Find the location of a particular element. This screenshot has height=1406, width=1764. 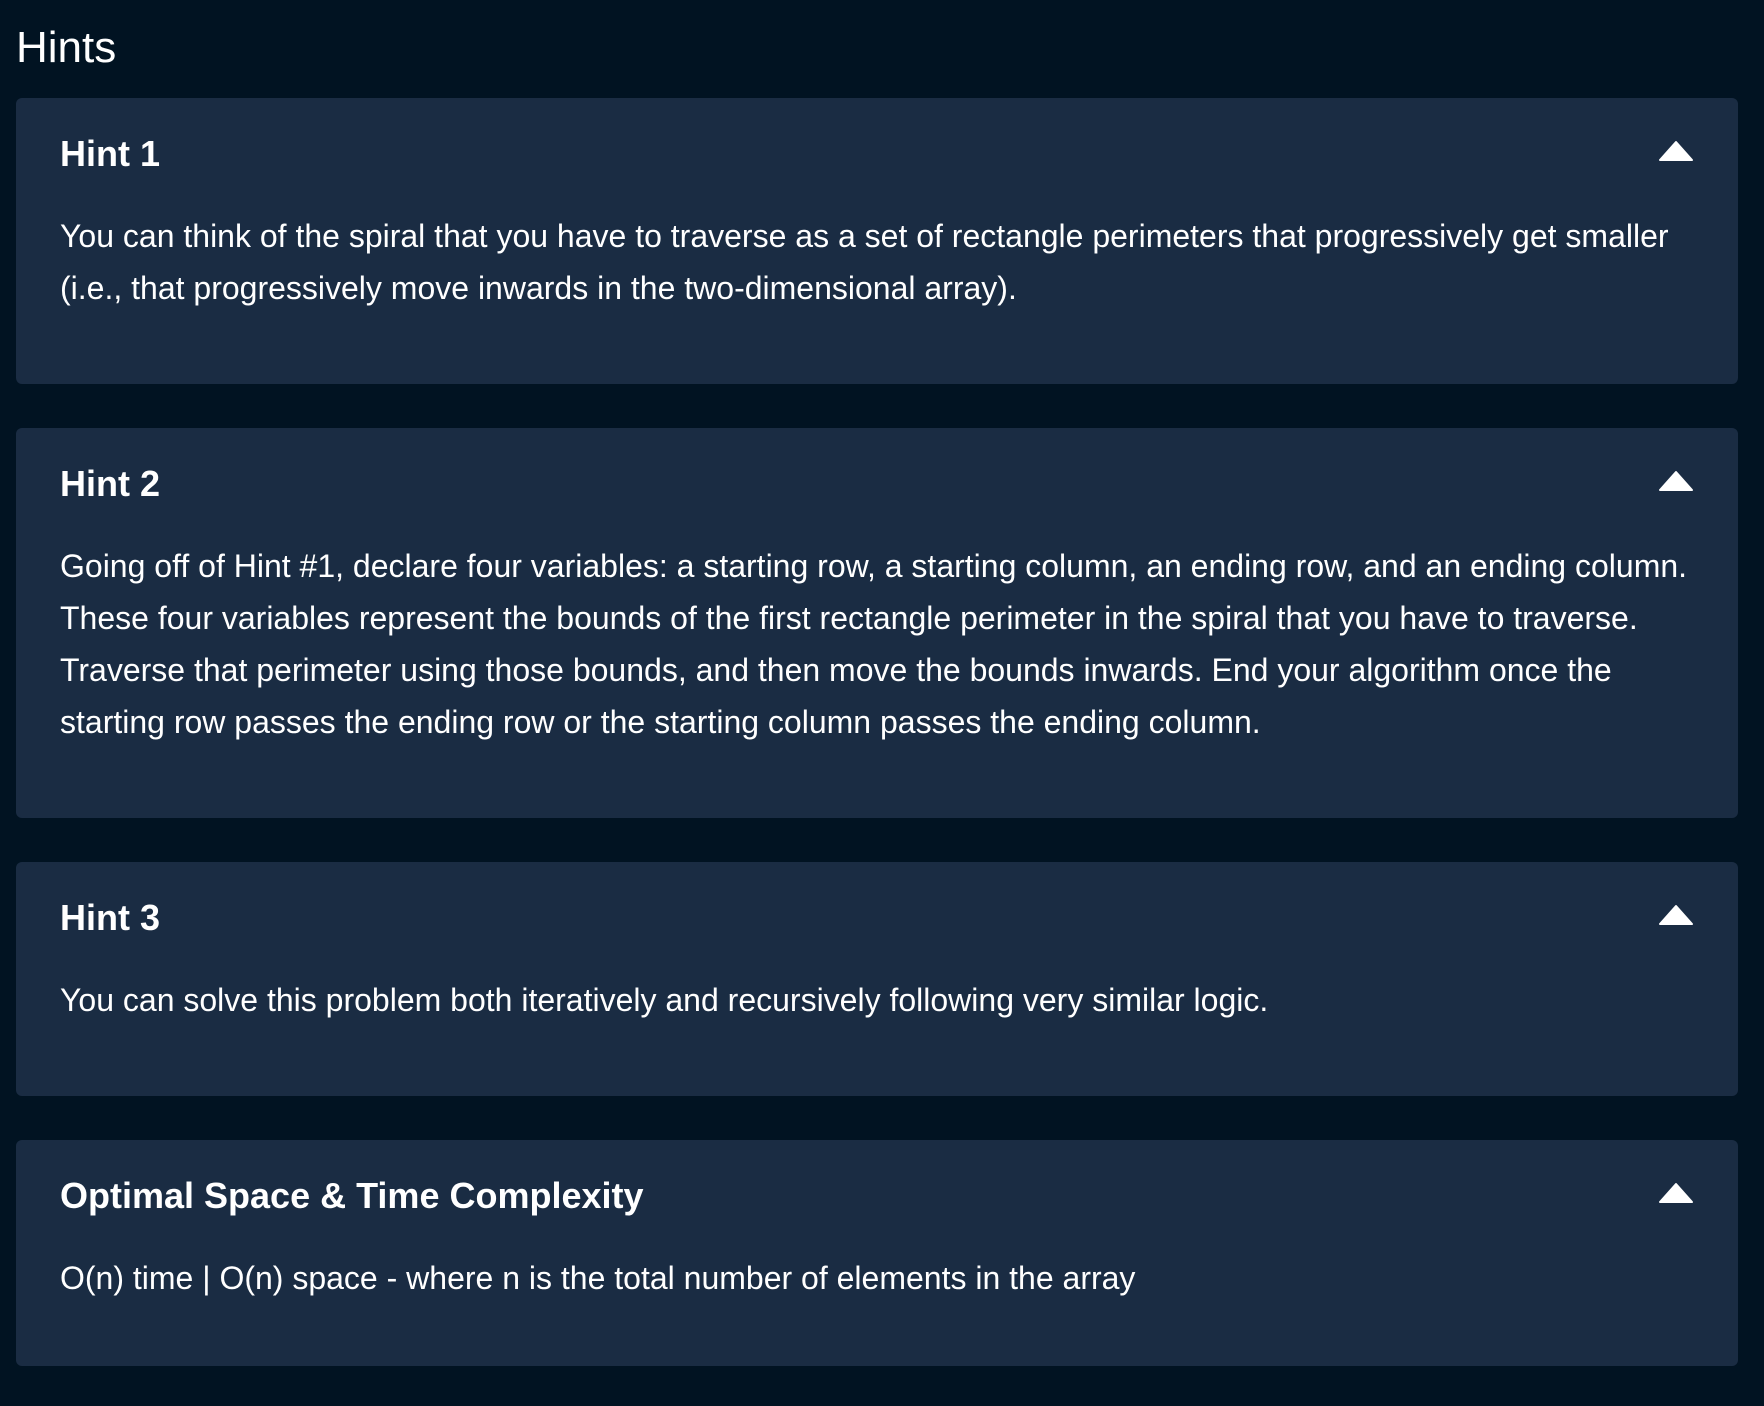

hint-3-header: Hint 3 is located at coordinates (877, 918).